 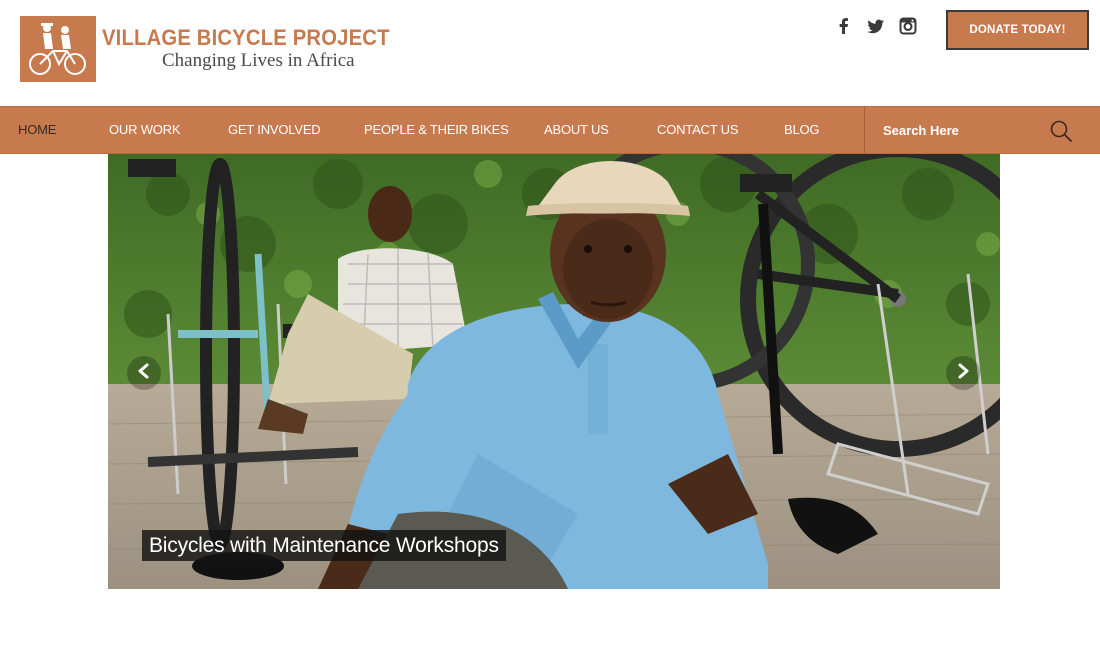 What do you see at coordinates (576, 130) in the screenshot?
I see `nav-about-us: ABOUT US` at bounding box center [576, 130].